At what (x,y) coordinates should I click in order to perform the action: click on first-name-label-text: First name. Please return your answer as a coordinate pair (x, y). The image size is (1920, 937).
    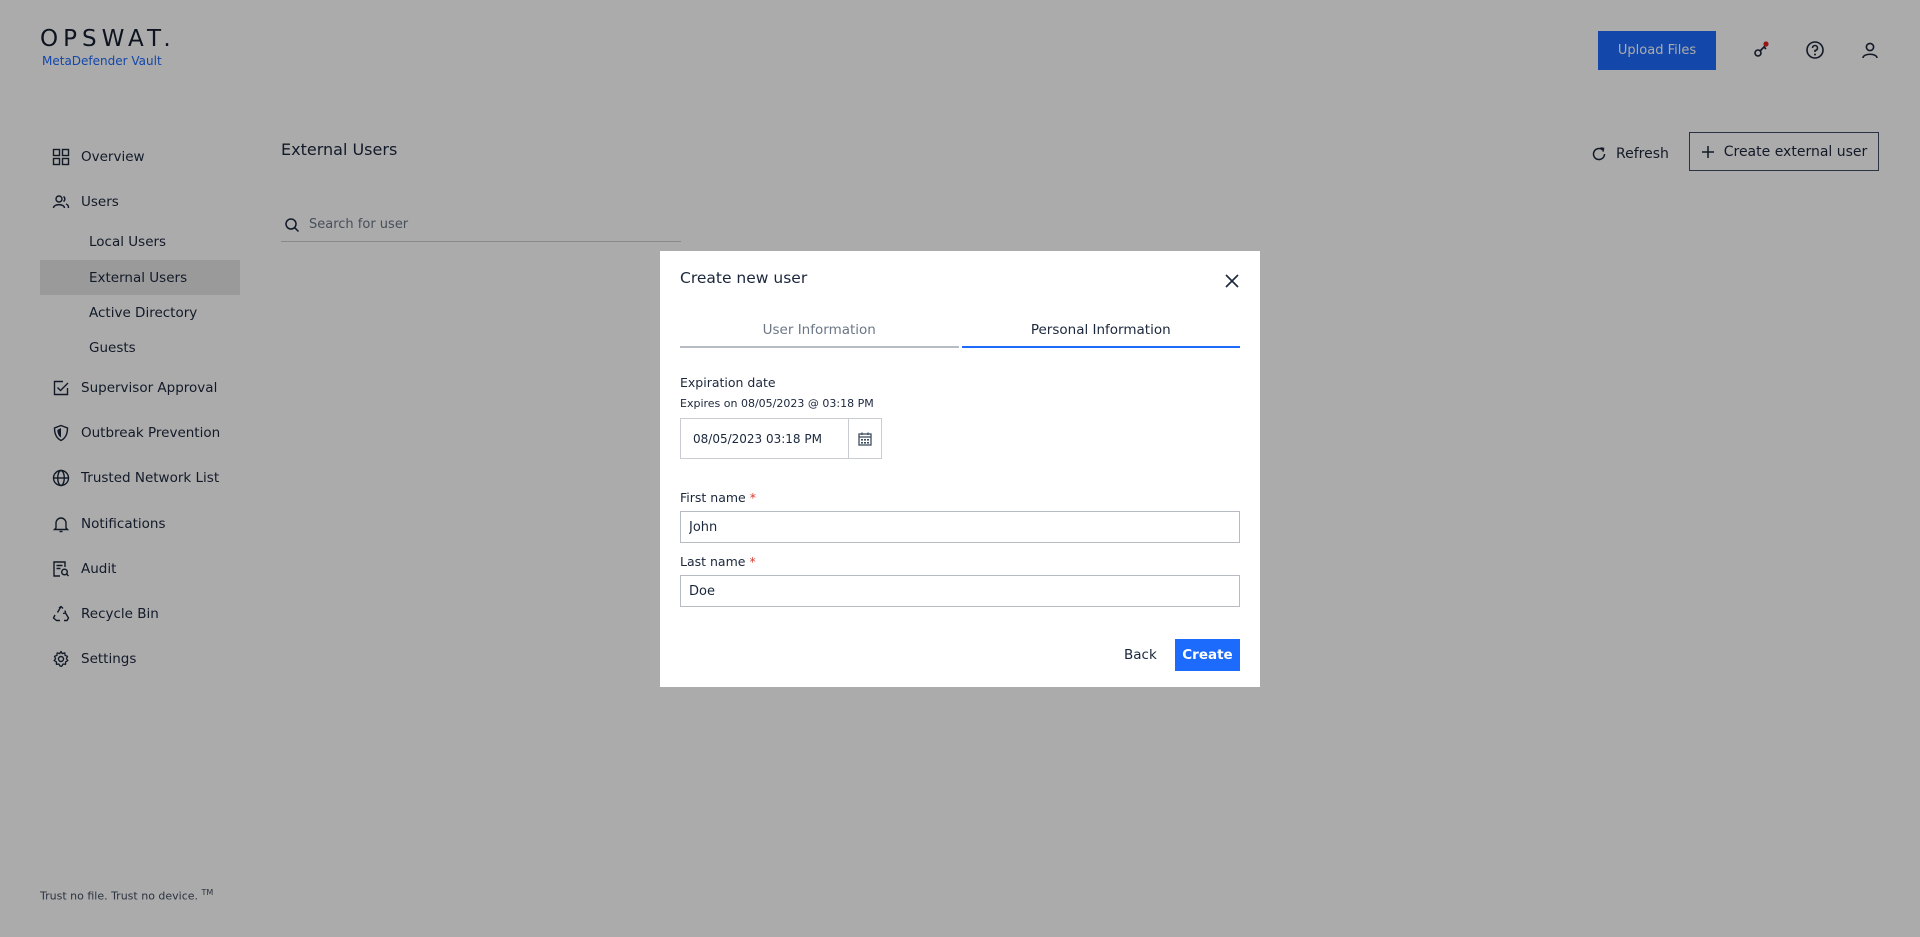
    Looking at the image, I should click on (713, 497).